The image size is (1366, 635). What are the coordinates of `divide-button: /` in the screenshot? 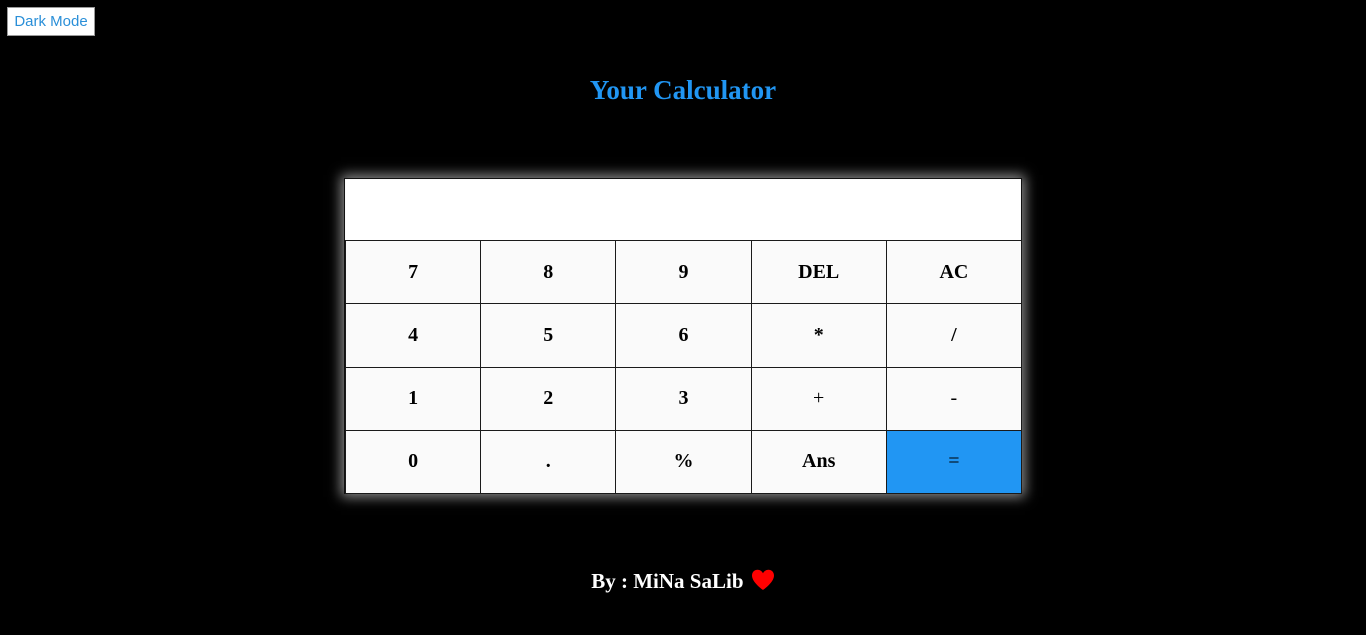 It's located at (953, 335).